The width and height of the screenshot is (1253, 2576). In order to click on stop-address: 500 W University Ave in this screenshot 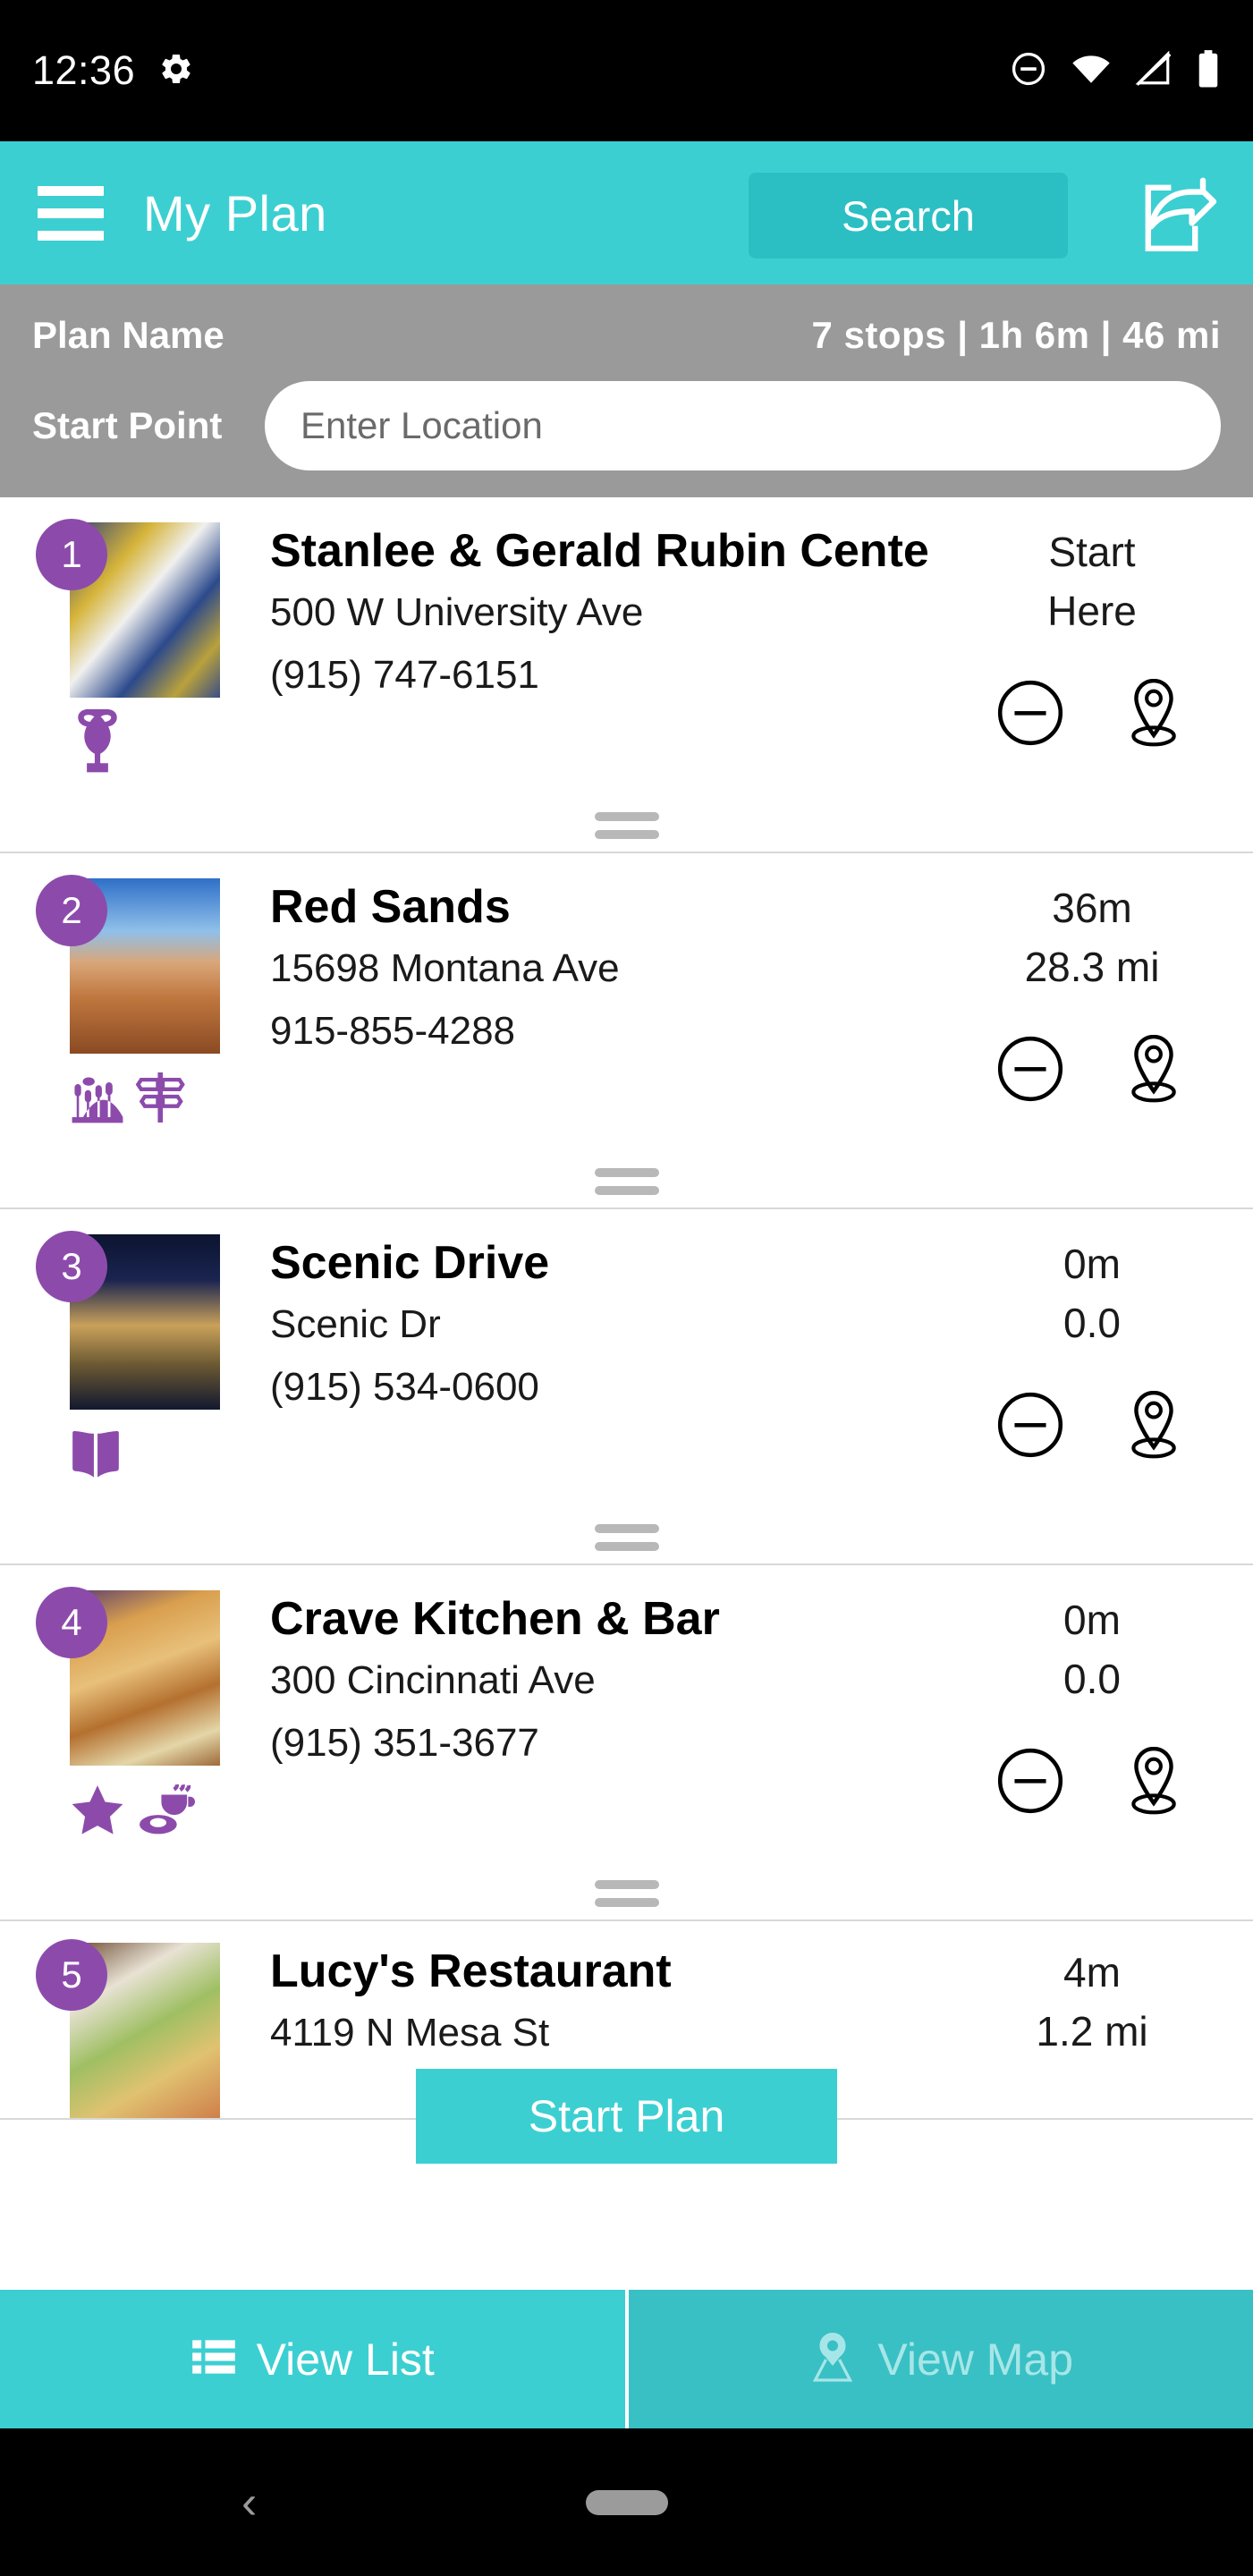, I will do `click(457, 612)`.